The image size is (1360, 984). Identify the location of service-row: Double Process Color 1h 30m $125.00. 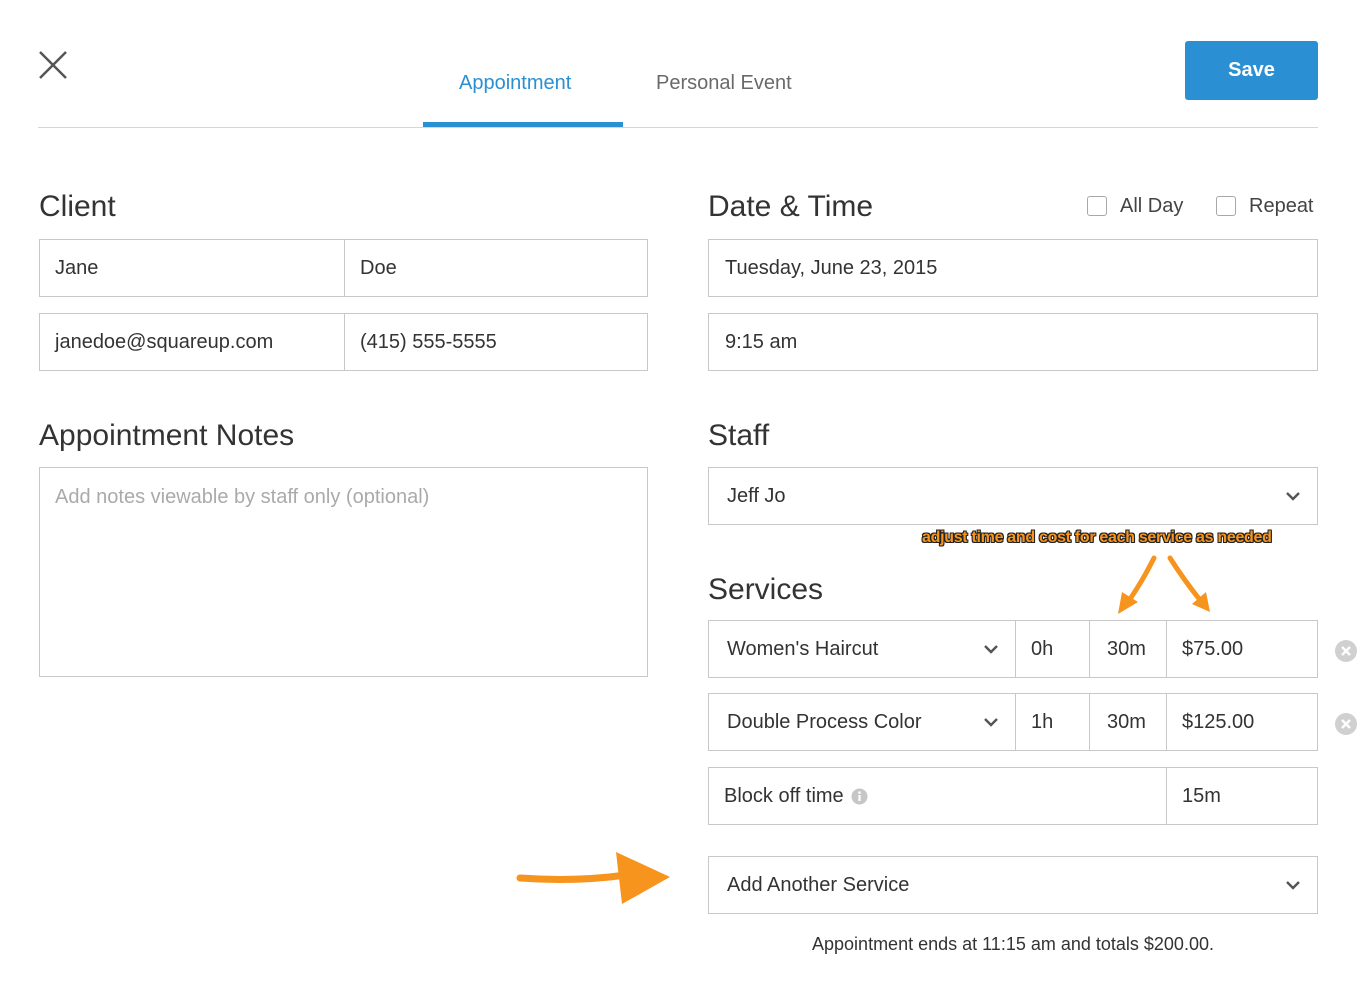
(1013, 722).